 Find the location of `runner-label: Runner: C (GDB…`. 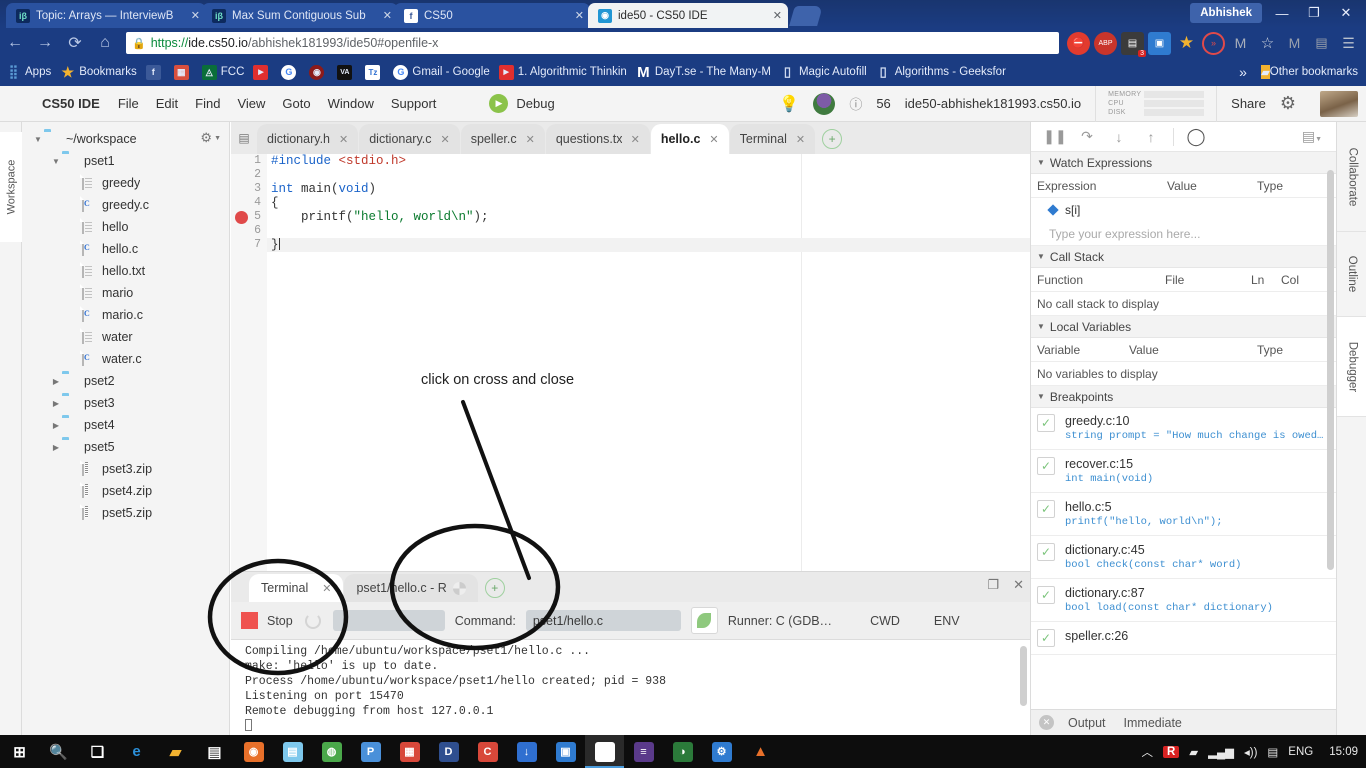

runner-label: Runner: C (GDB… is located at coordinates (780, 621).